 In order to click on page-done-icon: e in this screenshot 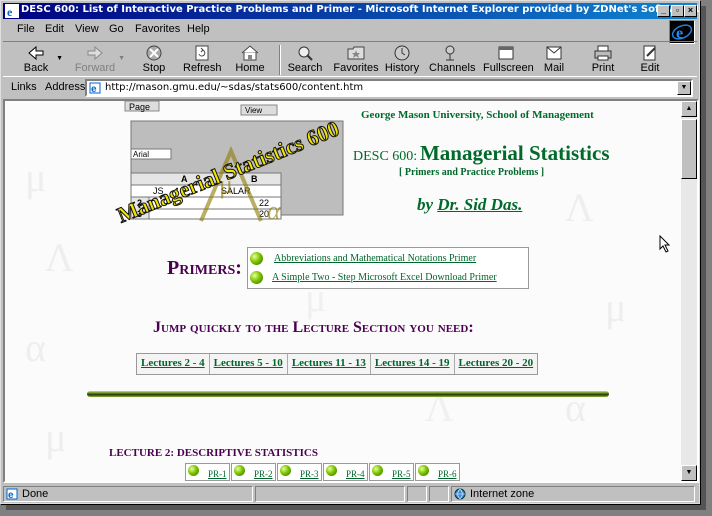, I will do `click(12, 494)`.